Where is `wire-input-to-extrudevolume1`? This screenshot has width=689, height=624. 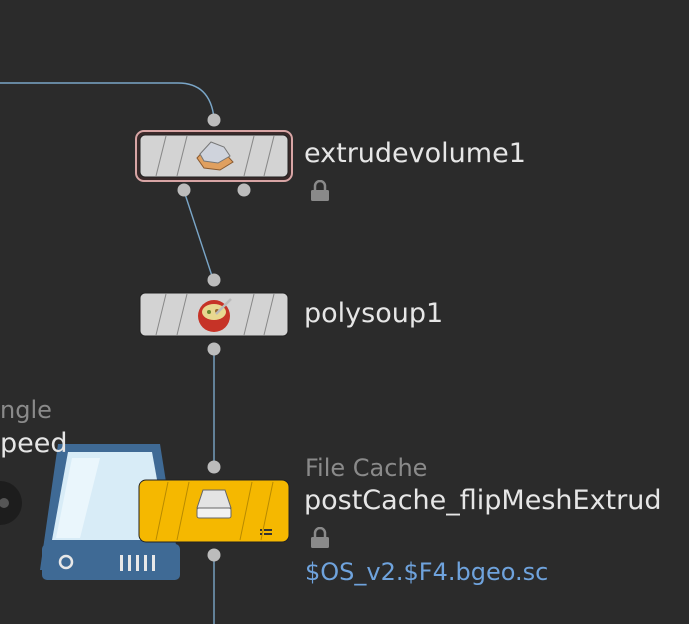
wire-input-to-extrudevolume1 is located at coordinates (107, 100).